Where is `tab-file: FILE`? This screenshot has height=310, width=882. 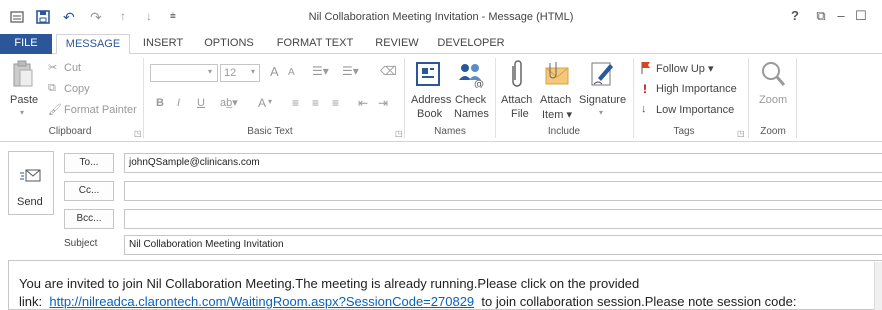 tab-file: FILE is located at coordinates (26, 44).